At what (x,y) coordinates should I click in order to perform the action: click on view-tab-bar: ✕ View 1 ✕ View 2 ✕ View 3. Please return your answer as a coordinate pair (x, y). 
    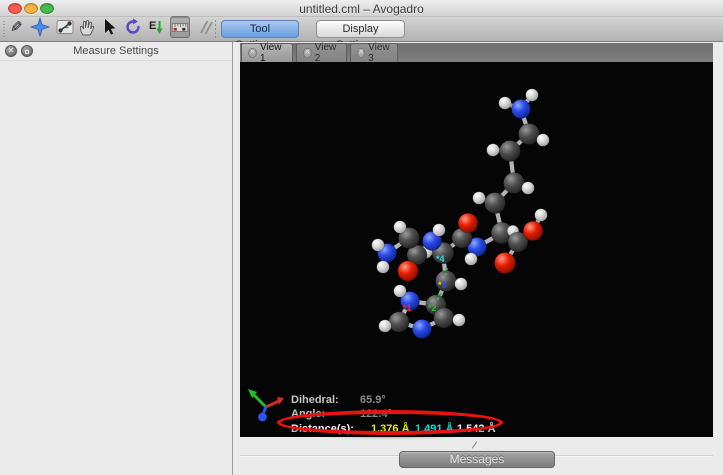
    Looking at the image, I should click on (476, 53).